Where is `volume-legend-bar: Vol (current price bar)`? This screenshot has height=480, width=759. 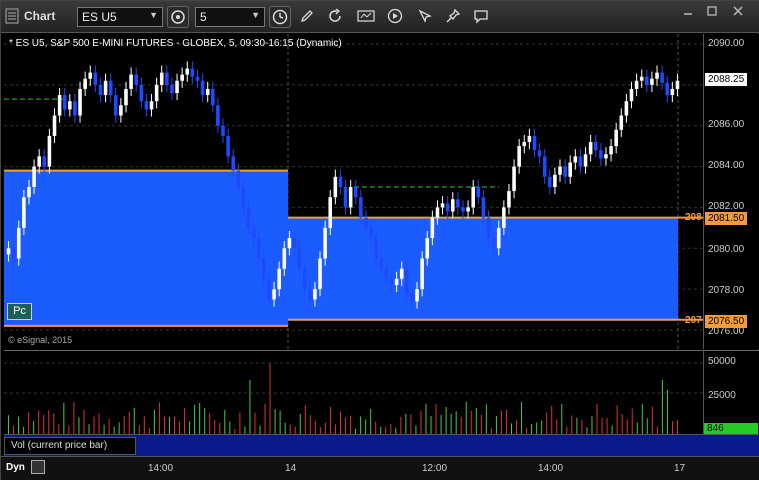 volume-legend-bar: Vol (current price bar) is located at coordinates (381, 445).